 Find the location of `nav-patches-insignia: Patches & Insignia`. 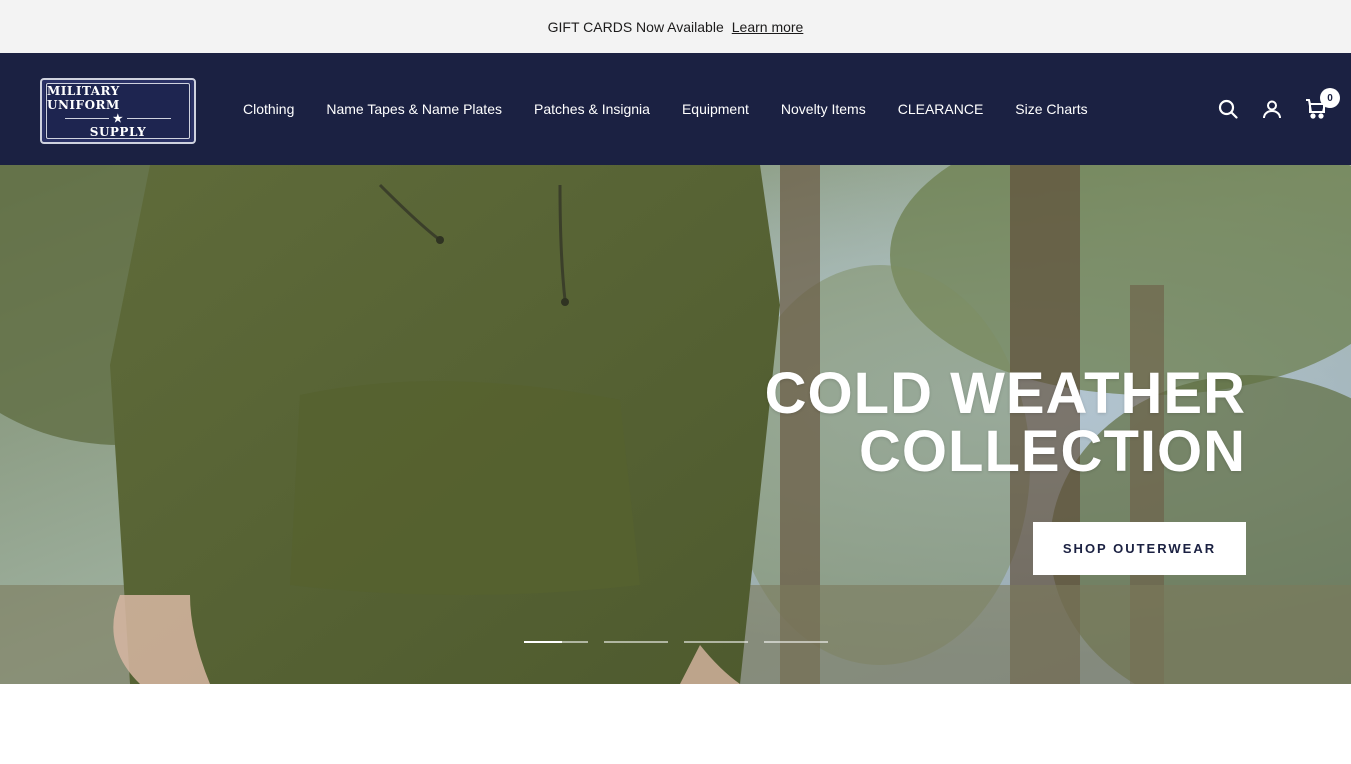

nav-patches-insignia: Patches & Insignia is located at coordinates (592, 109).